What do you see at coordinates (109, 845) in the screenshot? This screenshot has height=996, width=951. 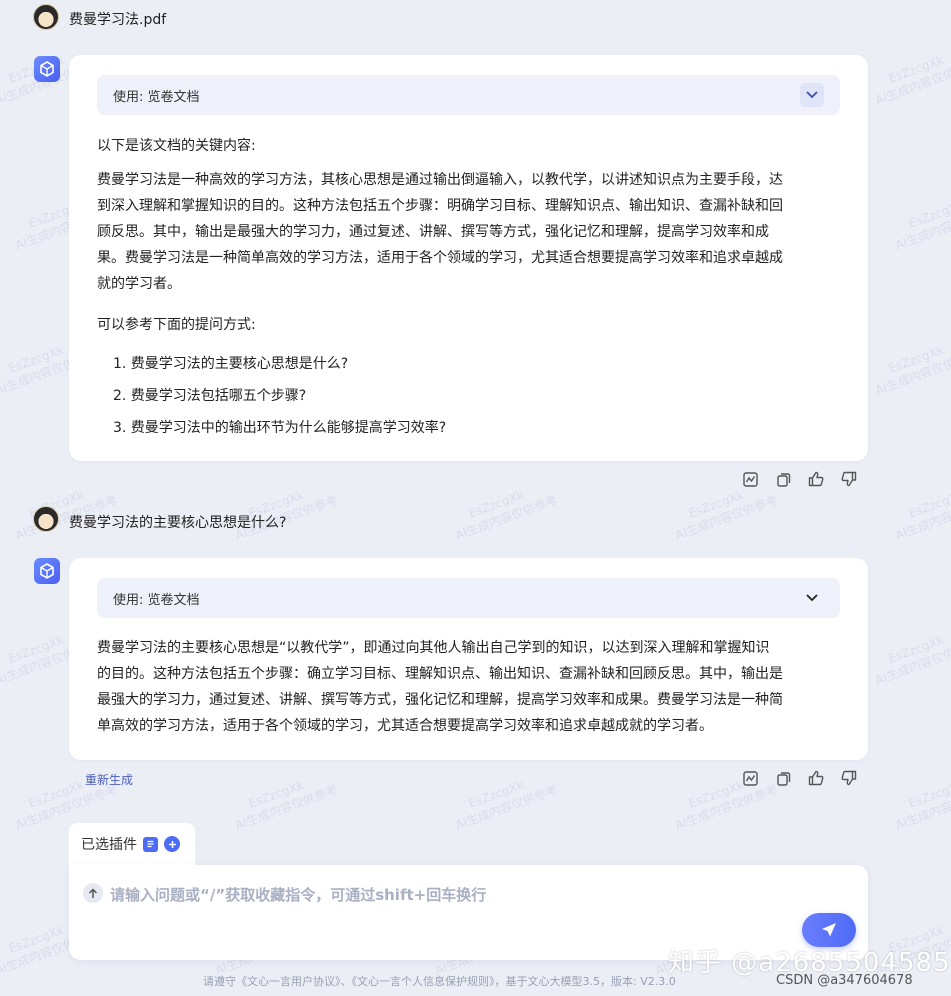 I see `selected-plugins-label: 已选插件` at bounding box center [109, 845].